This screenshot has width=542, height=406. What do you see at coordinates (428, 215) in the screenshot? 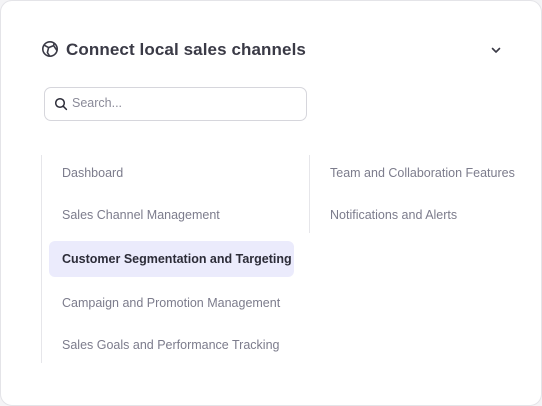
I see `menu-item-notifications-alerts: Notifications and Alerts` at bounding box center [428, 215].